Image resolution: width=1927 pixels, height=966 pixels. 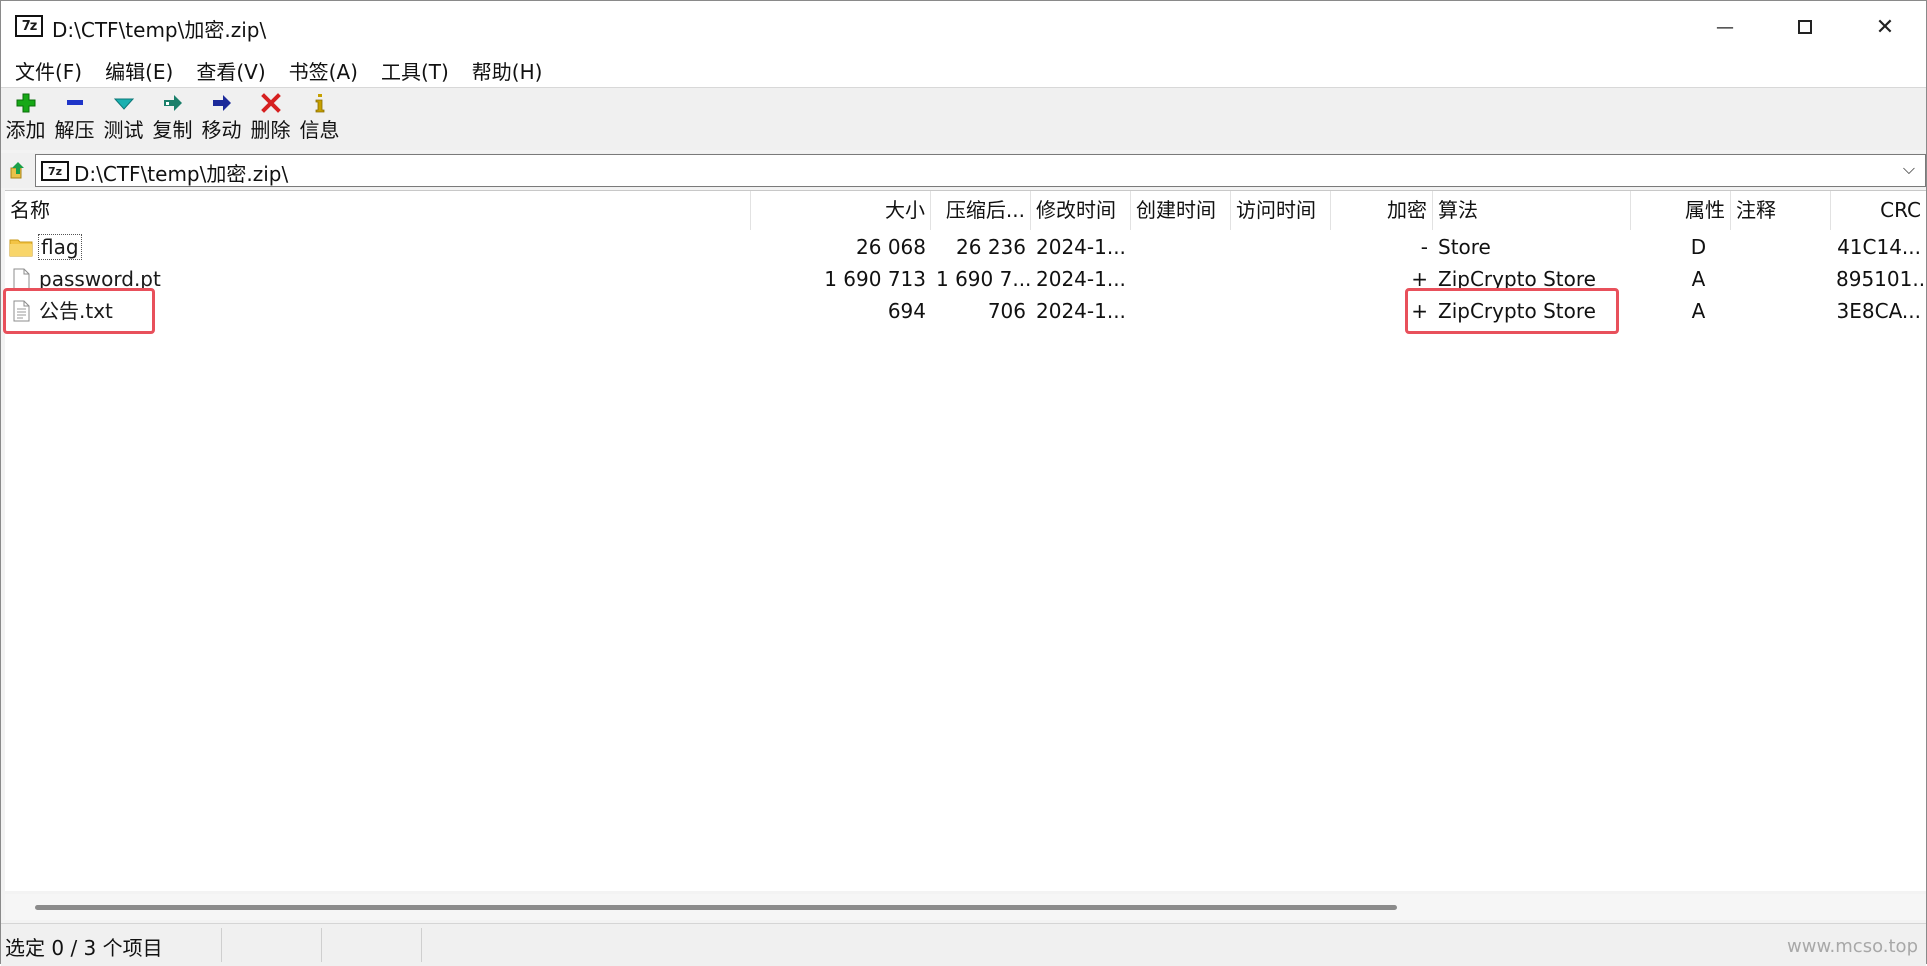 What do you see at coordinates (505, 70) in the screenshot?
I see `menu-help: 帮助(H)` at bounding box center [505, 70].